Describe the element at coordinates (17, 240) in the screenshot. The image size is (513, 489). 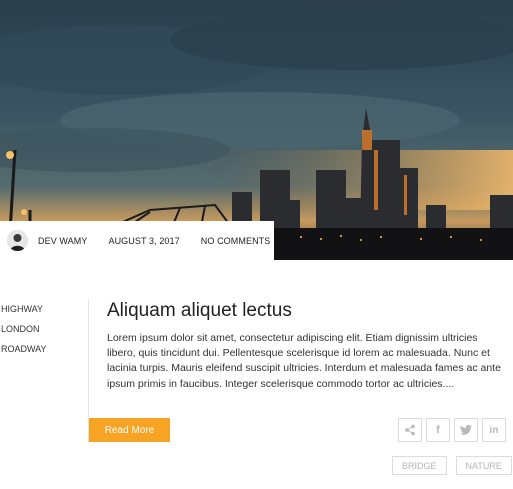
I see `author-avatar` at that location.